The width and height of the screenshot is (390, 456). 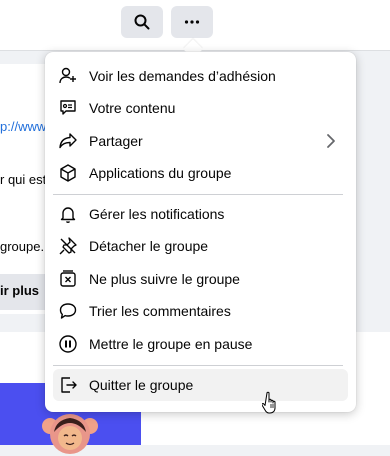 What do you see at coordinates (171, 344) in the screenshot?
I see `menu-item-label: Mettre le groupe en pause` at bounding box center [171, 344].